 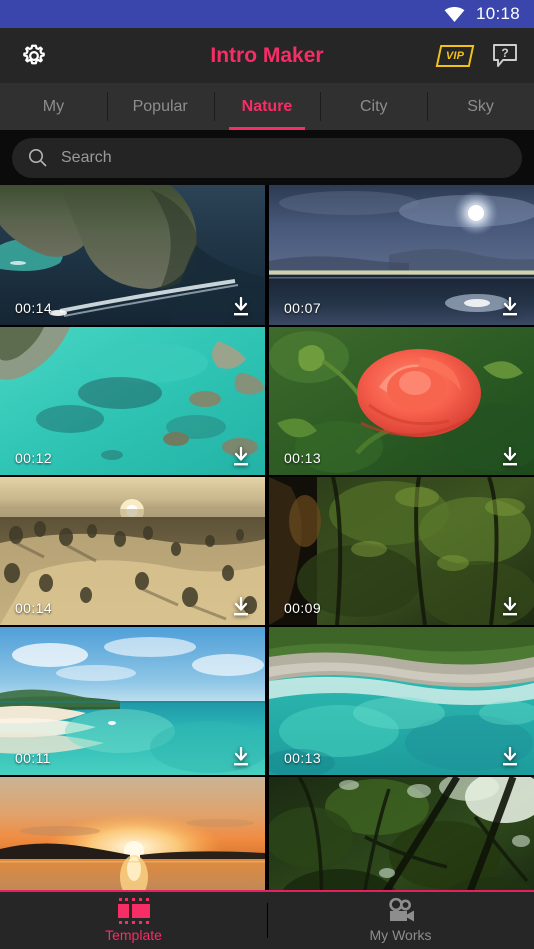 What do you see at coordinates (267, 55) in the screenshot?
I see `app-bar: Intro Maker VIP ?` at bounding box center [267, 55].